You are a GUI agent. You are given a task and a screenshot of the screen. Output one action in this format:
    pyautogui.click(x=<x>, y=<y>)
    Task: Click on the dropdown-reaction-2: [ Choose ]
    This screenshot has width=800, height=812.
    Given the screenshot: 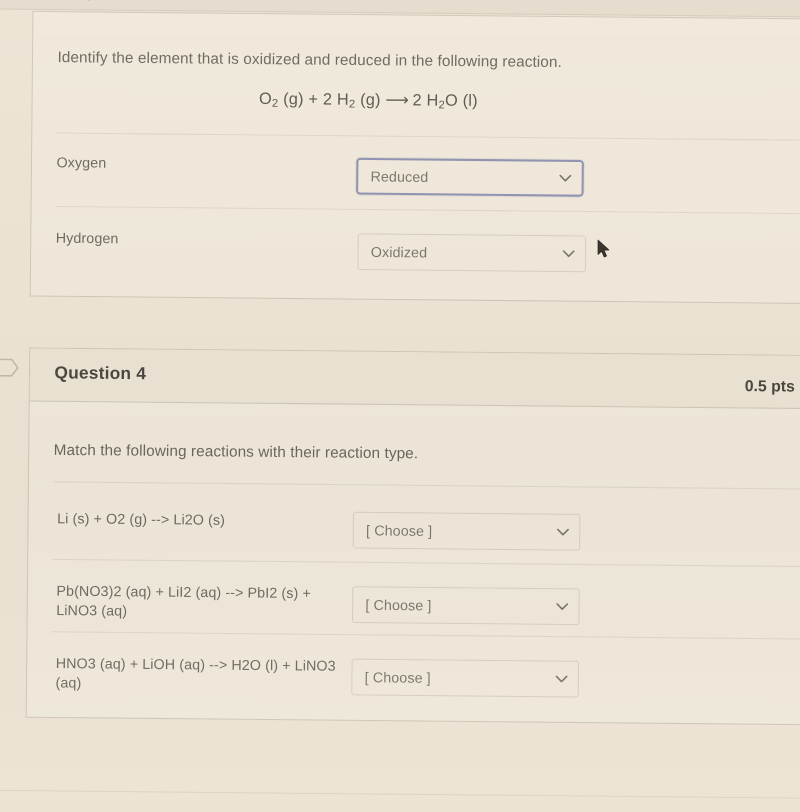 What is the action you would take?
    pyautogui.click(x=465, y=606)
    